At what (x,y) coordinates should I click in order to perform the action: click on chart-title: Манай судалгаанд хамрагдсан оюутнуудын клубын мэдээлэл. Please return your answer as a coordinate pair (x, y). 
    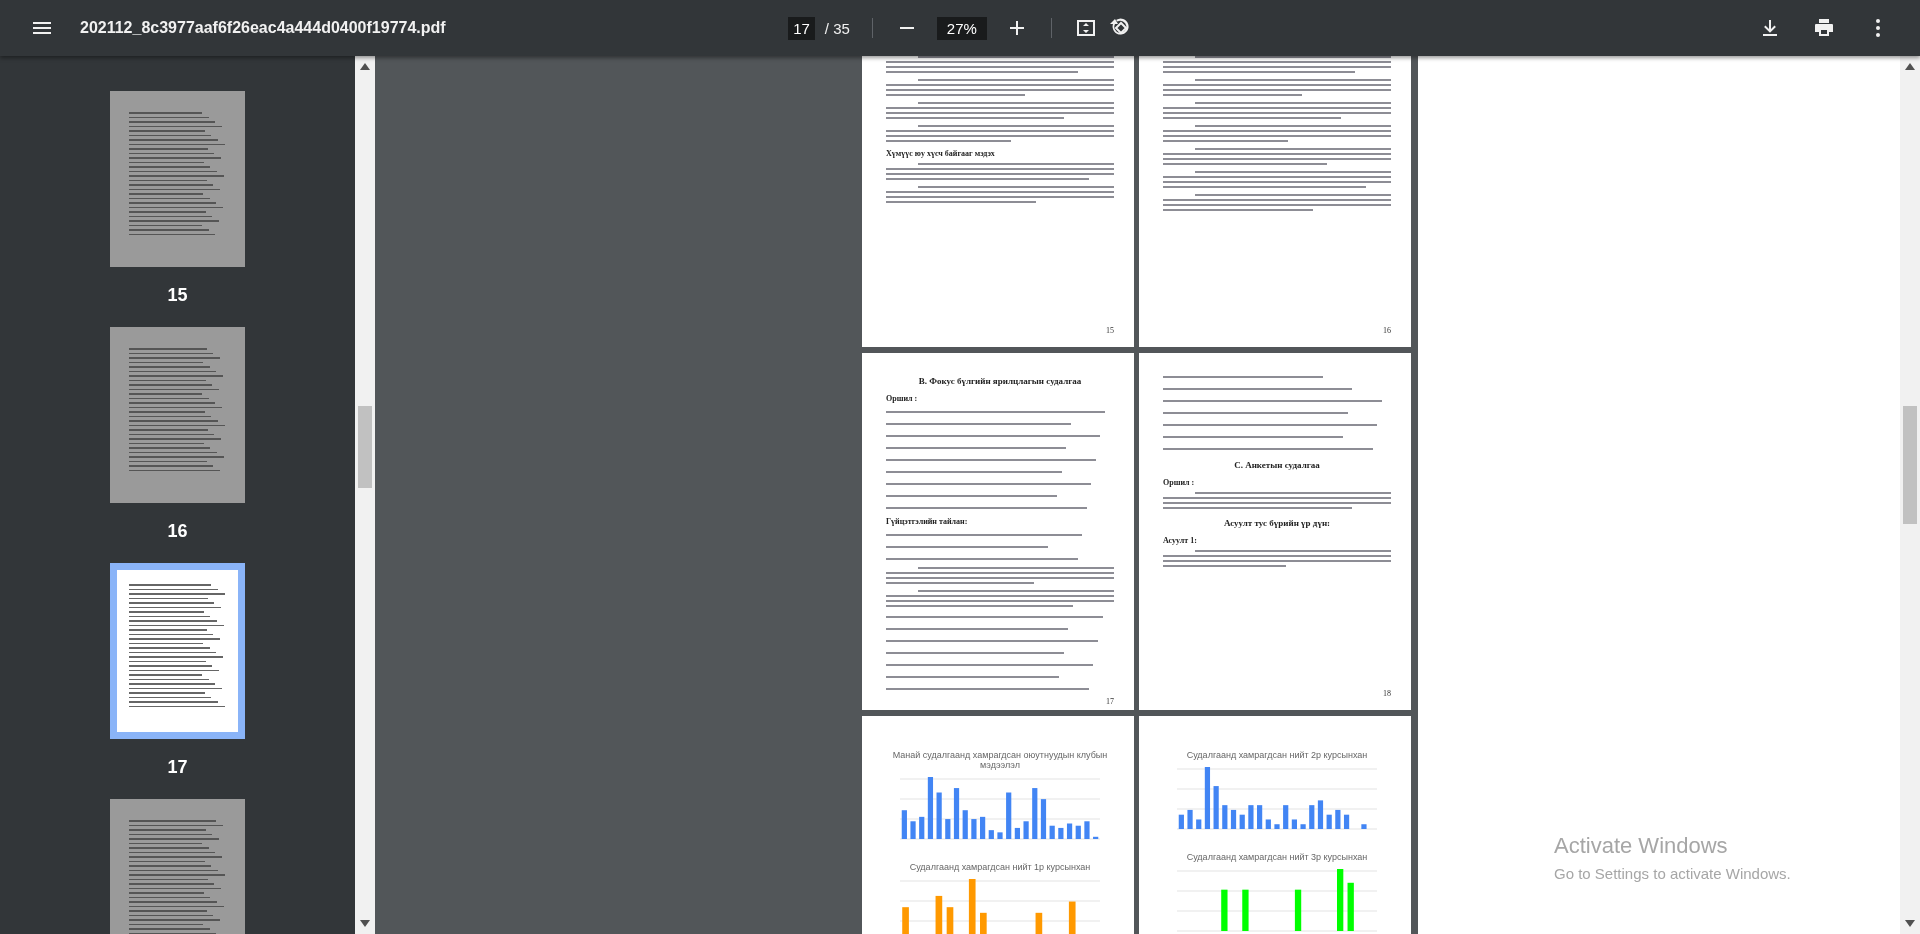
    Looking at the image, I should click on (1000, 760).